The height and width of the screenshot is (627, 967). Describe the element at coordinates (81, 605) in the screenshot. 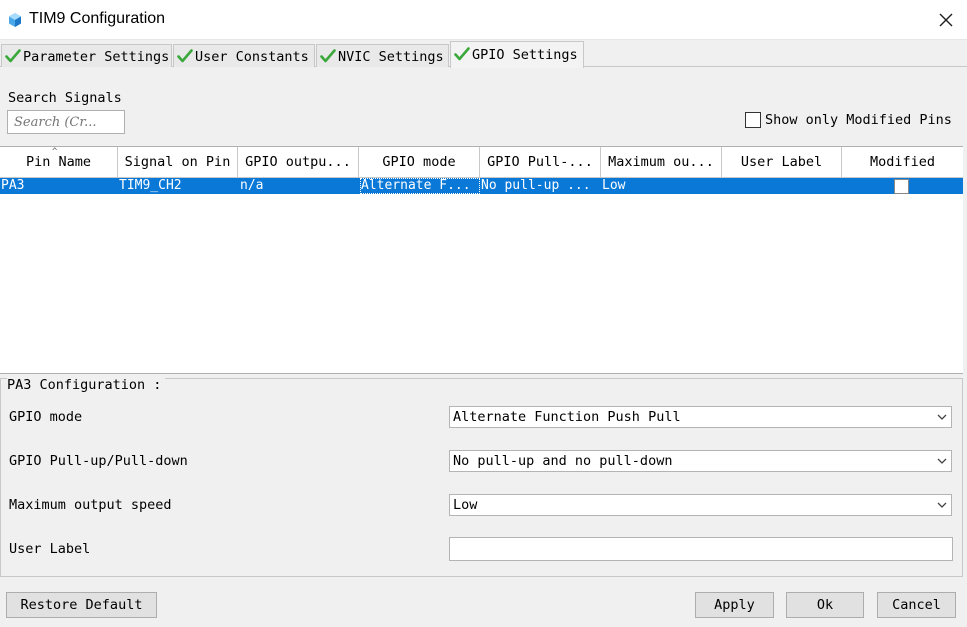

I see `restore-default-button: Restore Default` at that location.